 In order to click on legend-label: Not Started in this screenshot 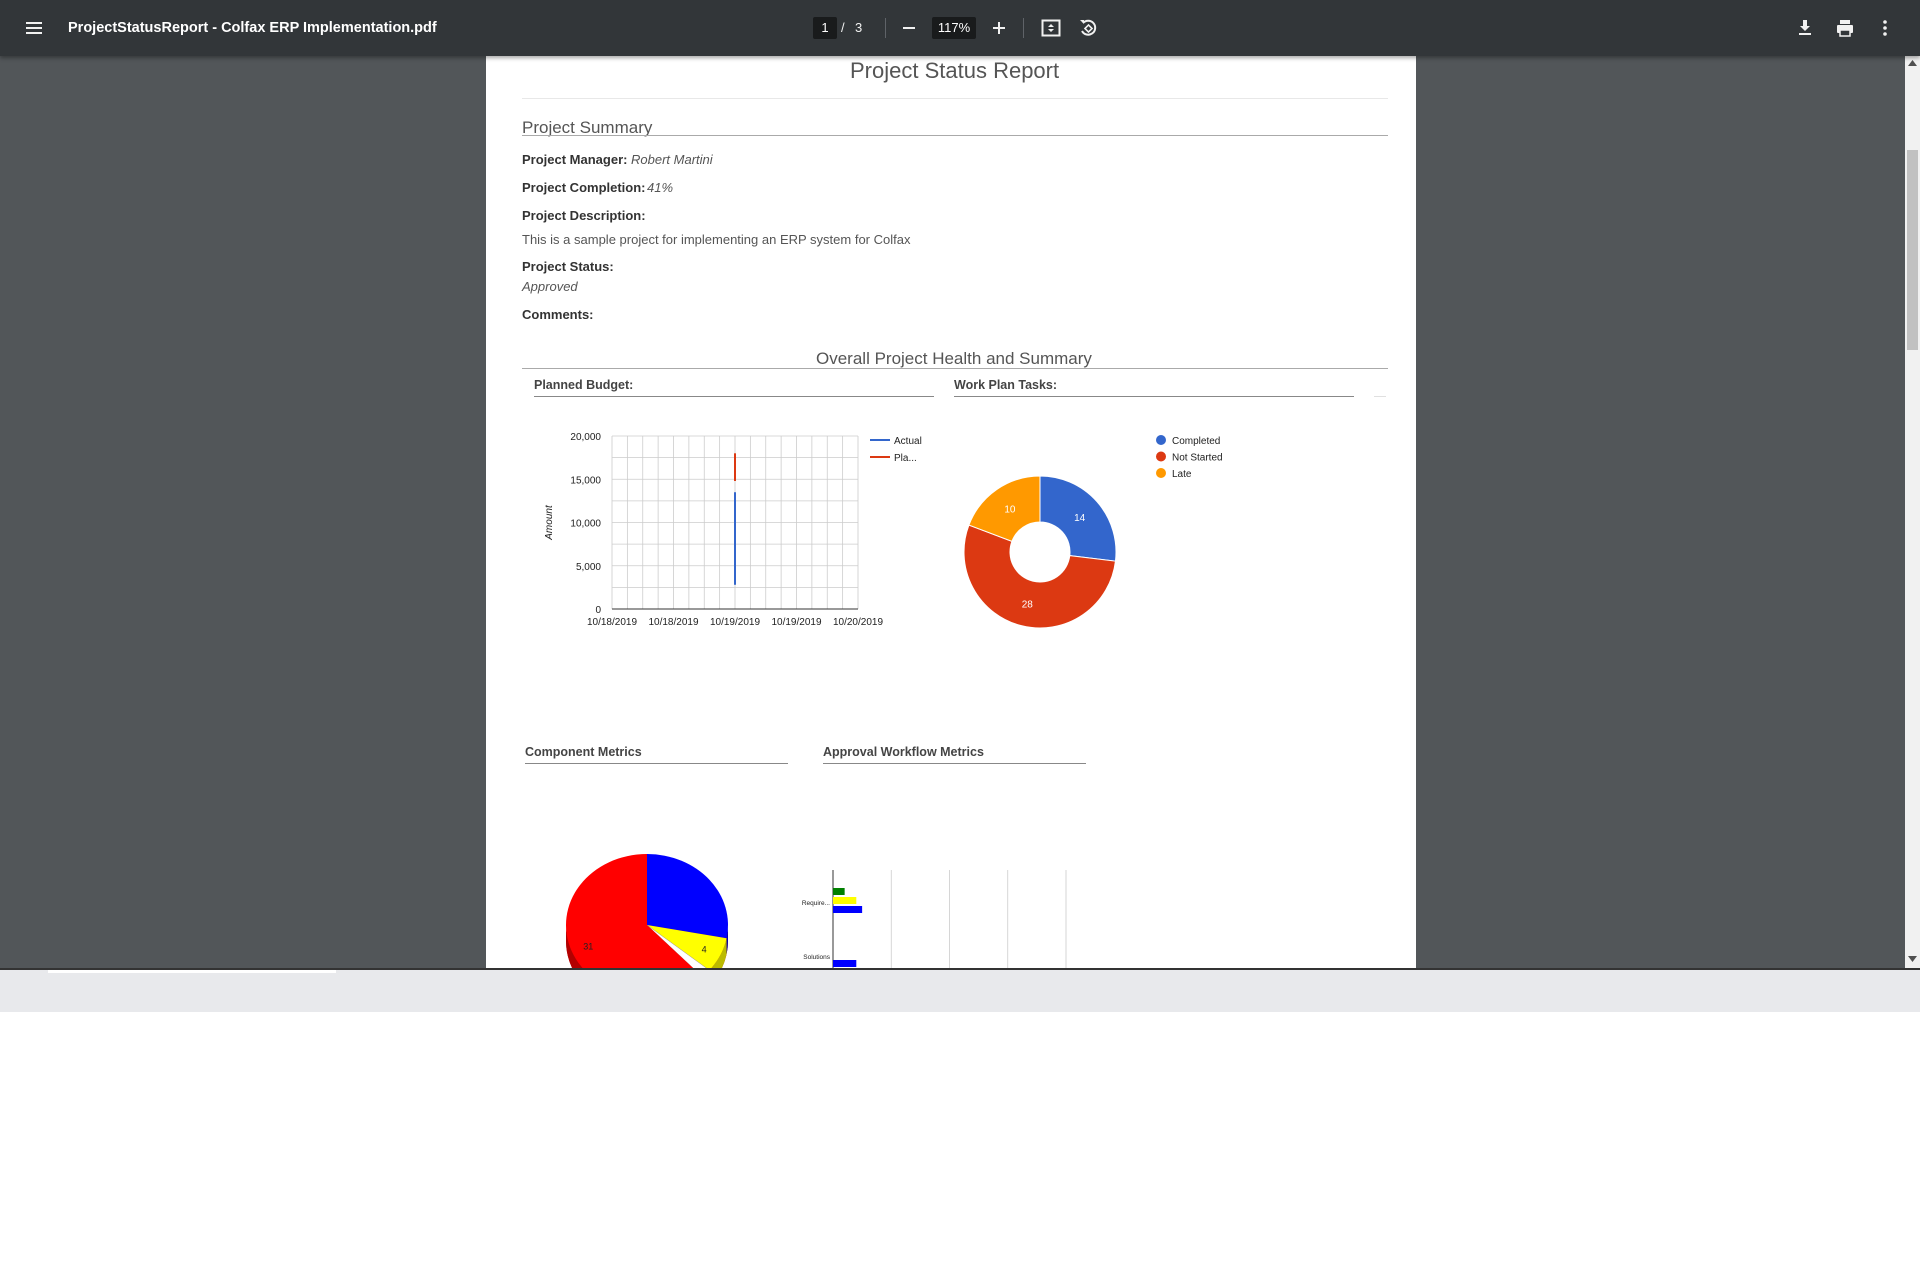, I will do `click(1197, 458)`.